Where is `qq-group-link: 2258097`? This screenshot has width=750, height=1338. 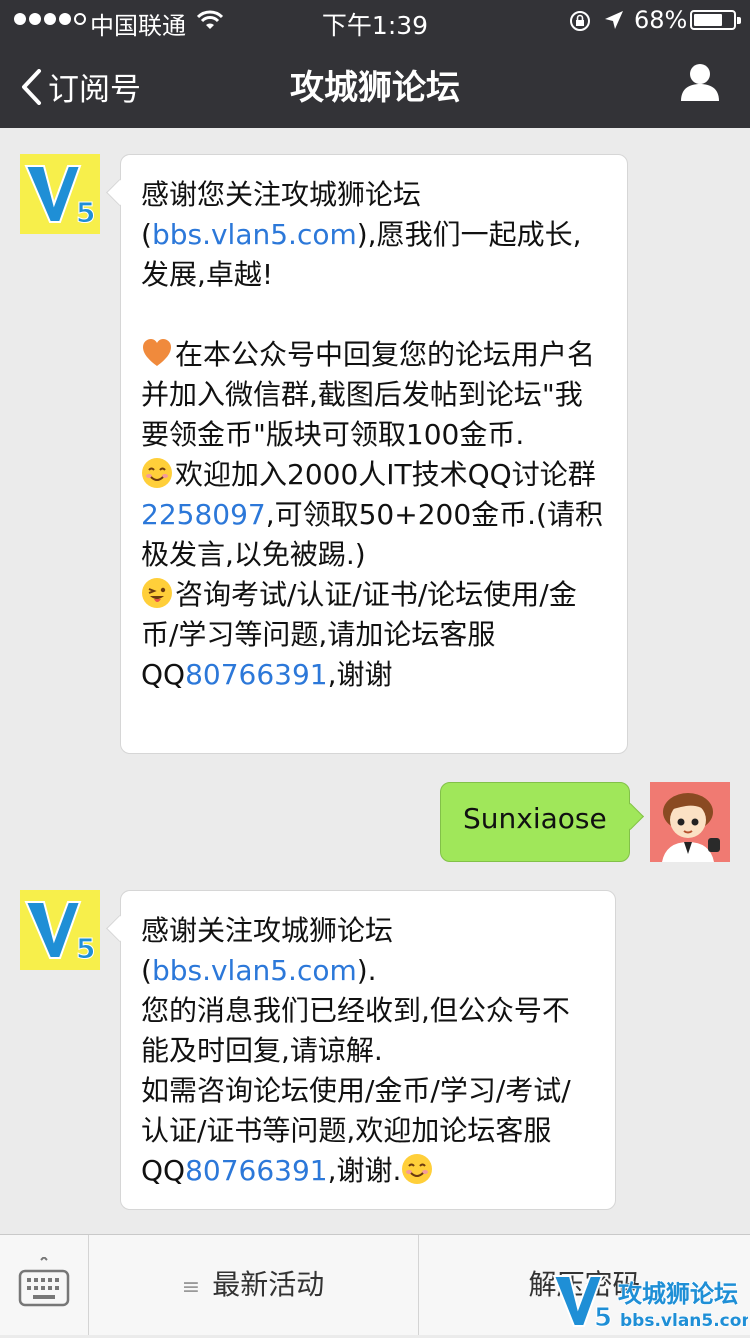
qq-group-link: 2258097 is located at coordinates (203, 514).